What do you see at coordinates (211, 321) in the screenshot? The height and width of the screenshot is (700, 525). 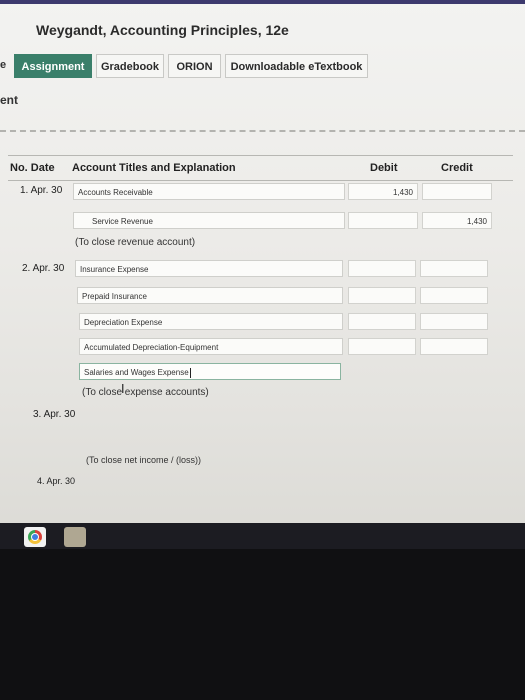 I see `entry-2-account-3: Depreciation Expense` at bounding box center [211, 321].